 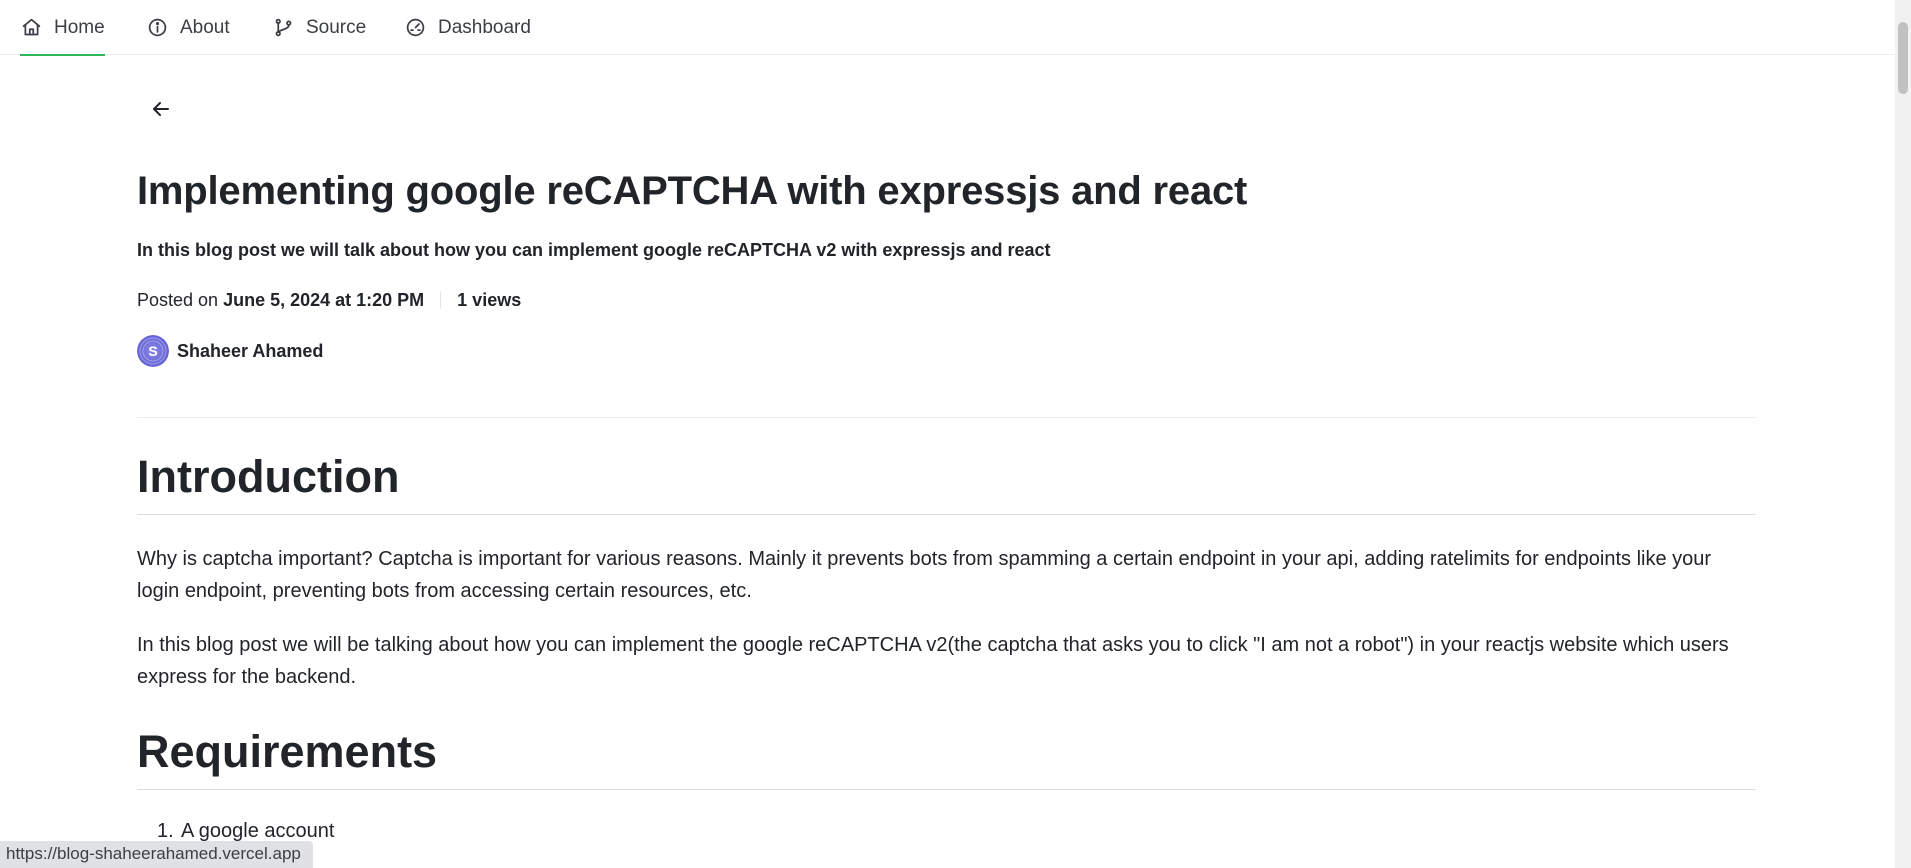 What do you see at coordinates (156, 854) in the screenshot?
I see `link-preview-status: https://blog-shaheerahamed.vercel.app` at bounding box center [156, 854].